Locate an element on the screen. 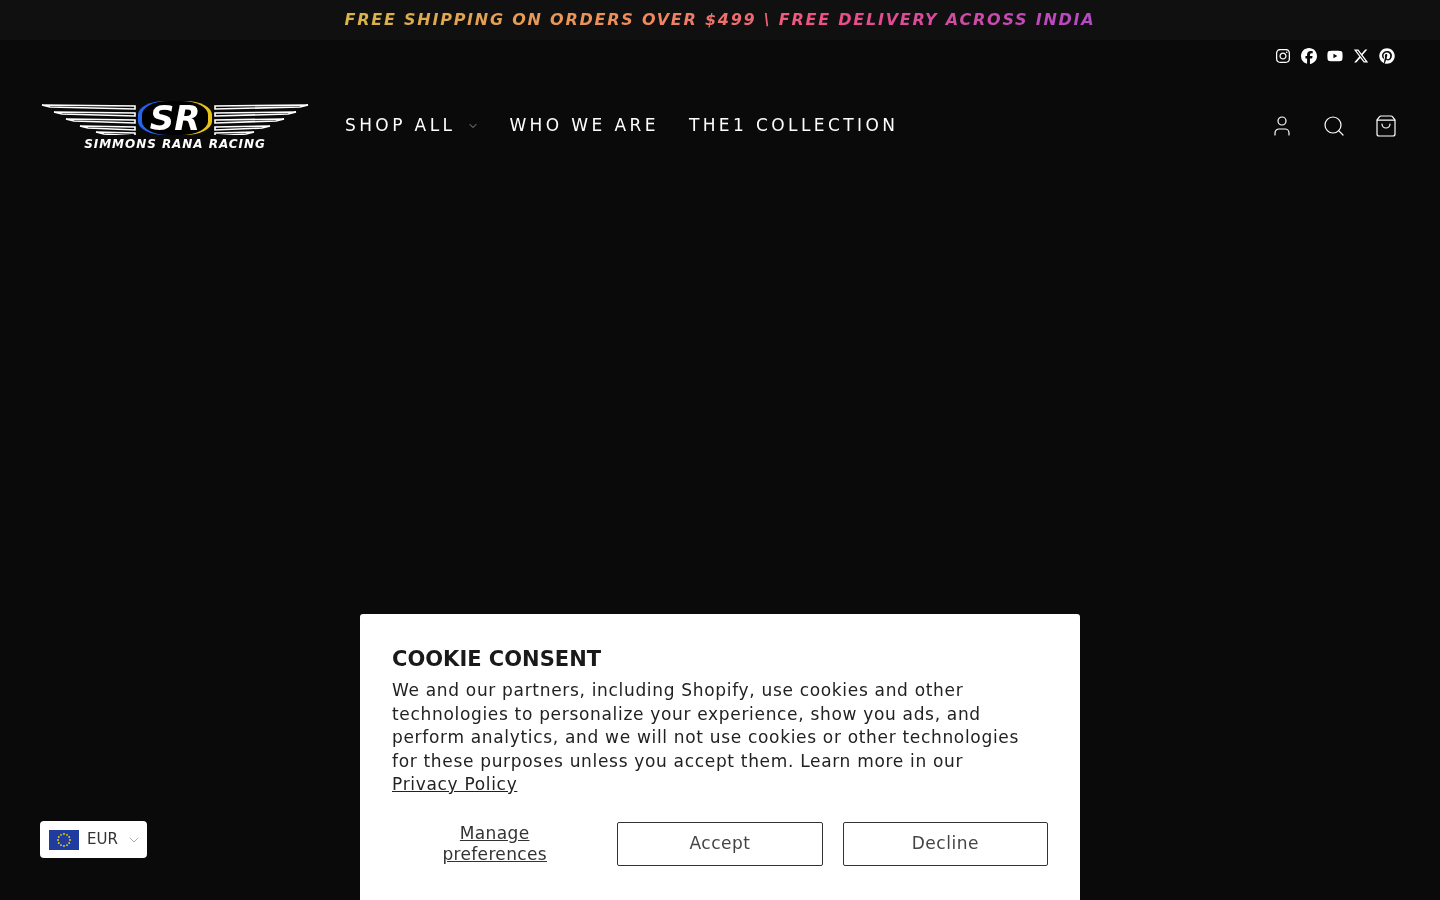 Image resolution: width=1440 pixels, height=900 pixels. instagram-icon is located at coordinates (1283, 56).